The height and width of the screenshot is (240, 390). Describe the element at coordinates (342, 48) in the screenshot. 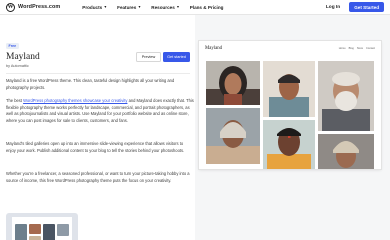

I see `preview-nav-item: Home` at that location.